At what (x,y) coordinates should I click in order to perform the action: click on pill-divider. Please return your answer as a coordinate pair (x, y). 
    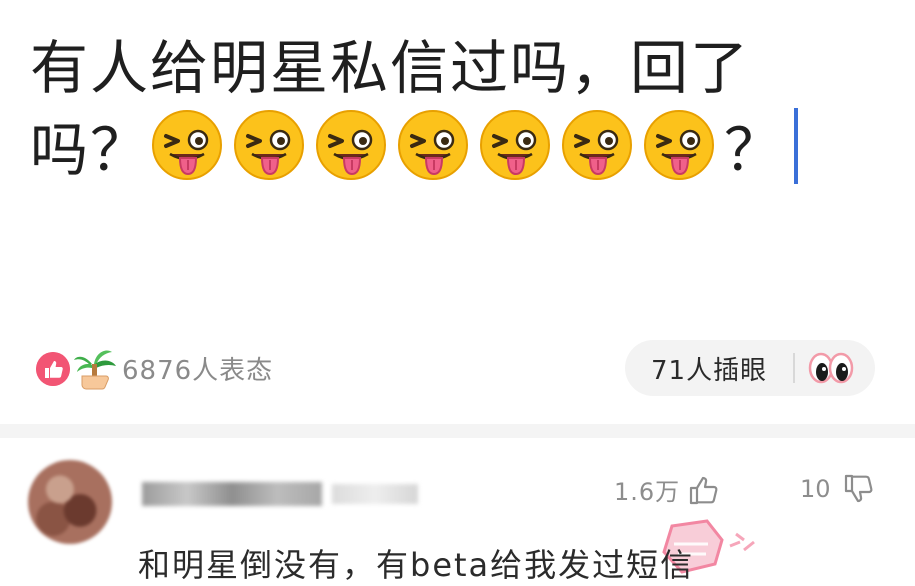
    Looking at the image, I should click on (794, 368).